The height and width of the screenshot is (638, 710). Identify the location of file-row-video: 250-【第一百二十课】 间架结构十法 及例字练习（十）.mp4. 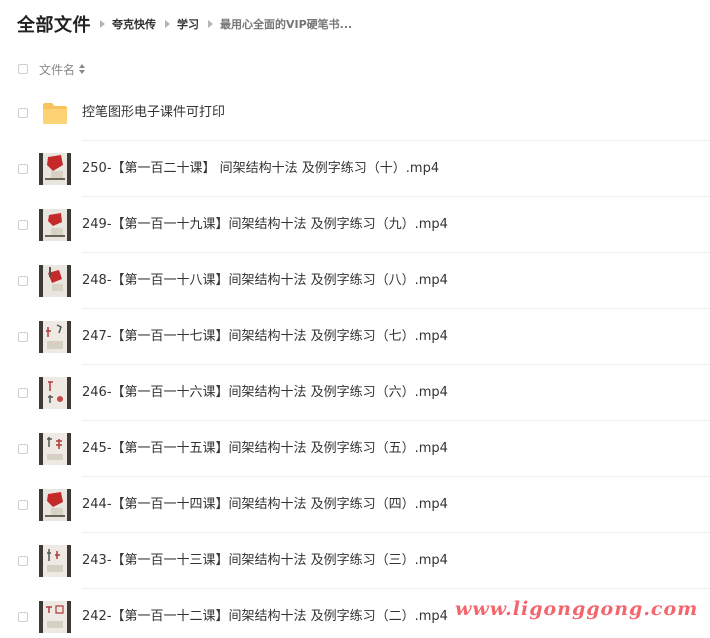
(355, 169).